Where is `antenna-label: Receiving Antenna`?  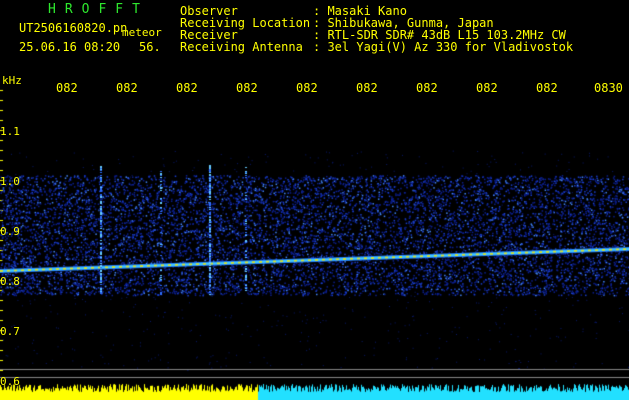
antenna-label: Receiving Antenna is located at coordinates (241, 47).